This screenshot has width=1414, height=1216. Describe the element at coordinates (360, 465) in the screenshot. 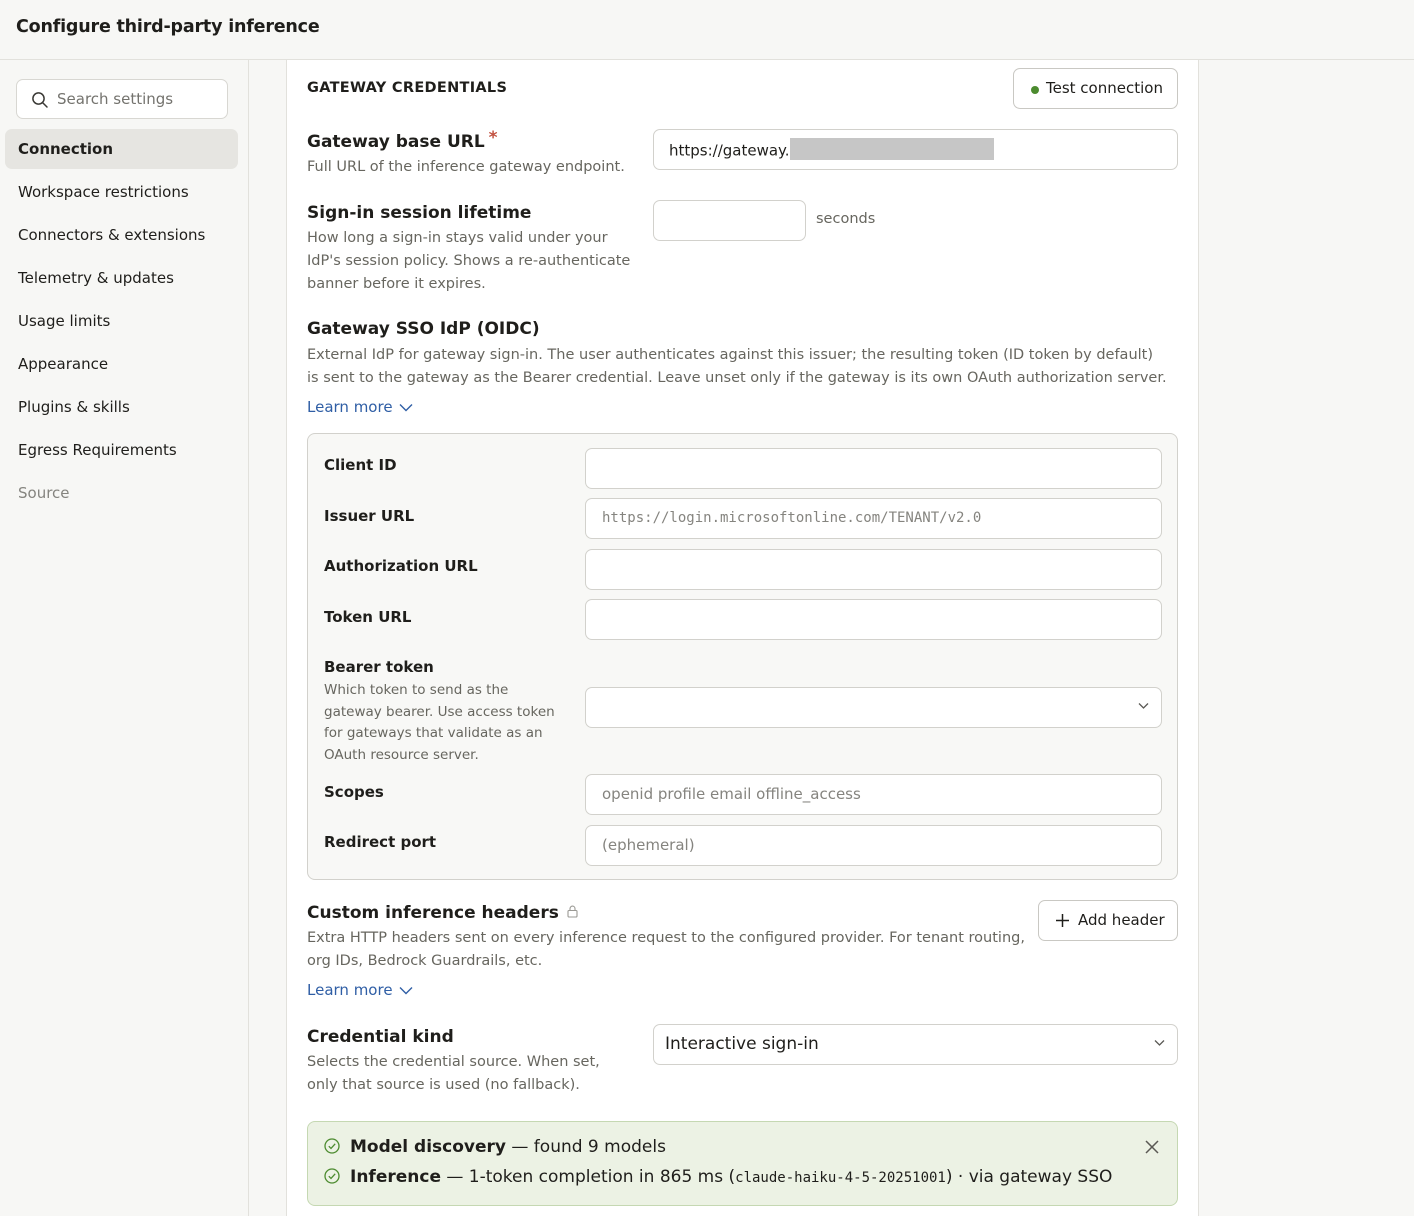

I see `client-id-label: Client ID` at that location.